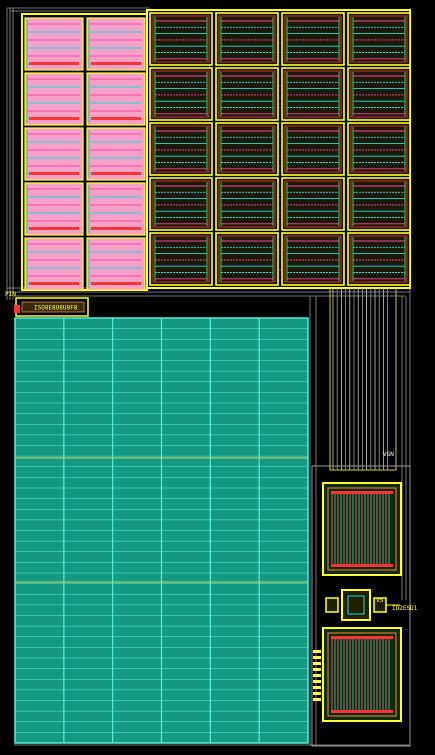 Image resolution: width=435 pixels, height=755 pixels. Describe the element at coordinates (405, 608) in the screenshot. I see `pin-label-right-b: IO2ESD1` at that location.